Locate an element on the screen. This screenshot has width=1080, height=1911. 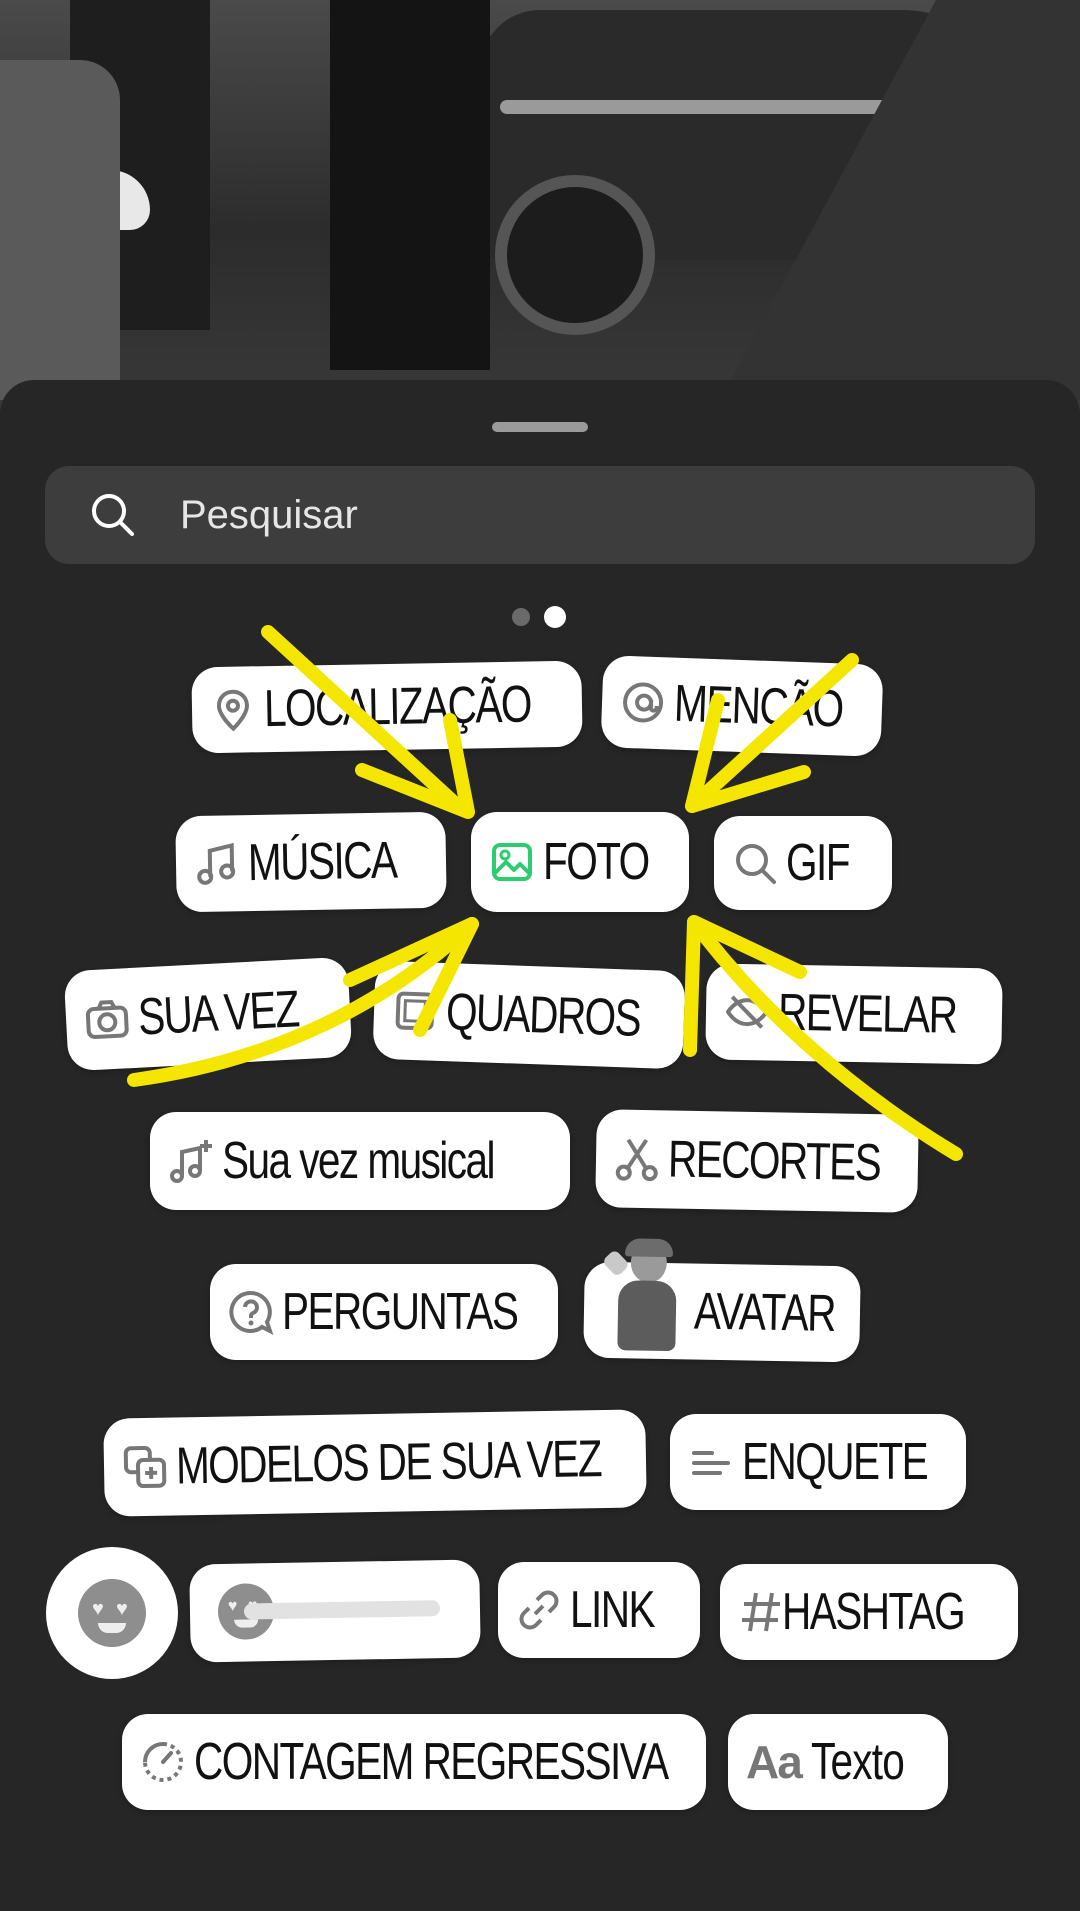
page-indicator is located at coordinates (542, 619).